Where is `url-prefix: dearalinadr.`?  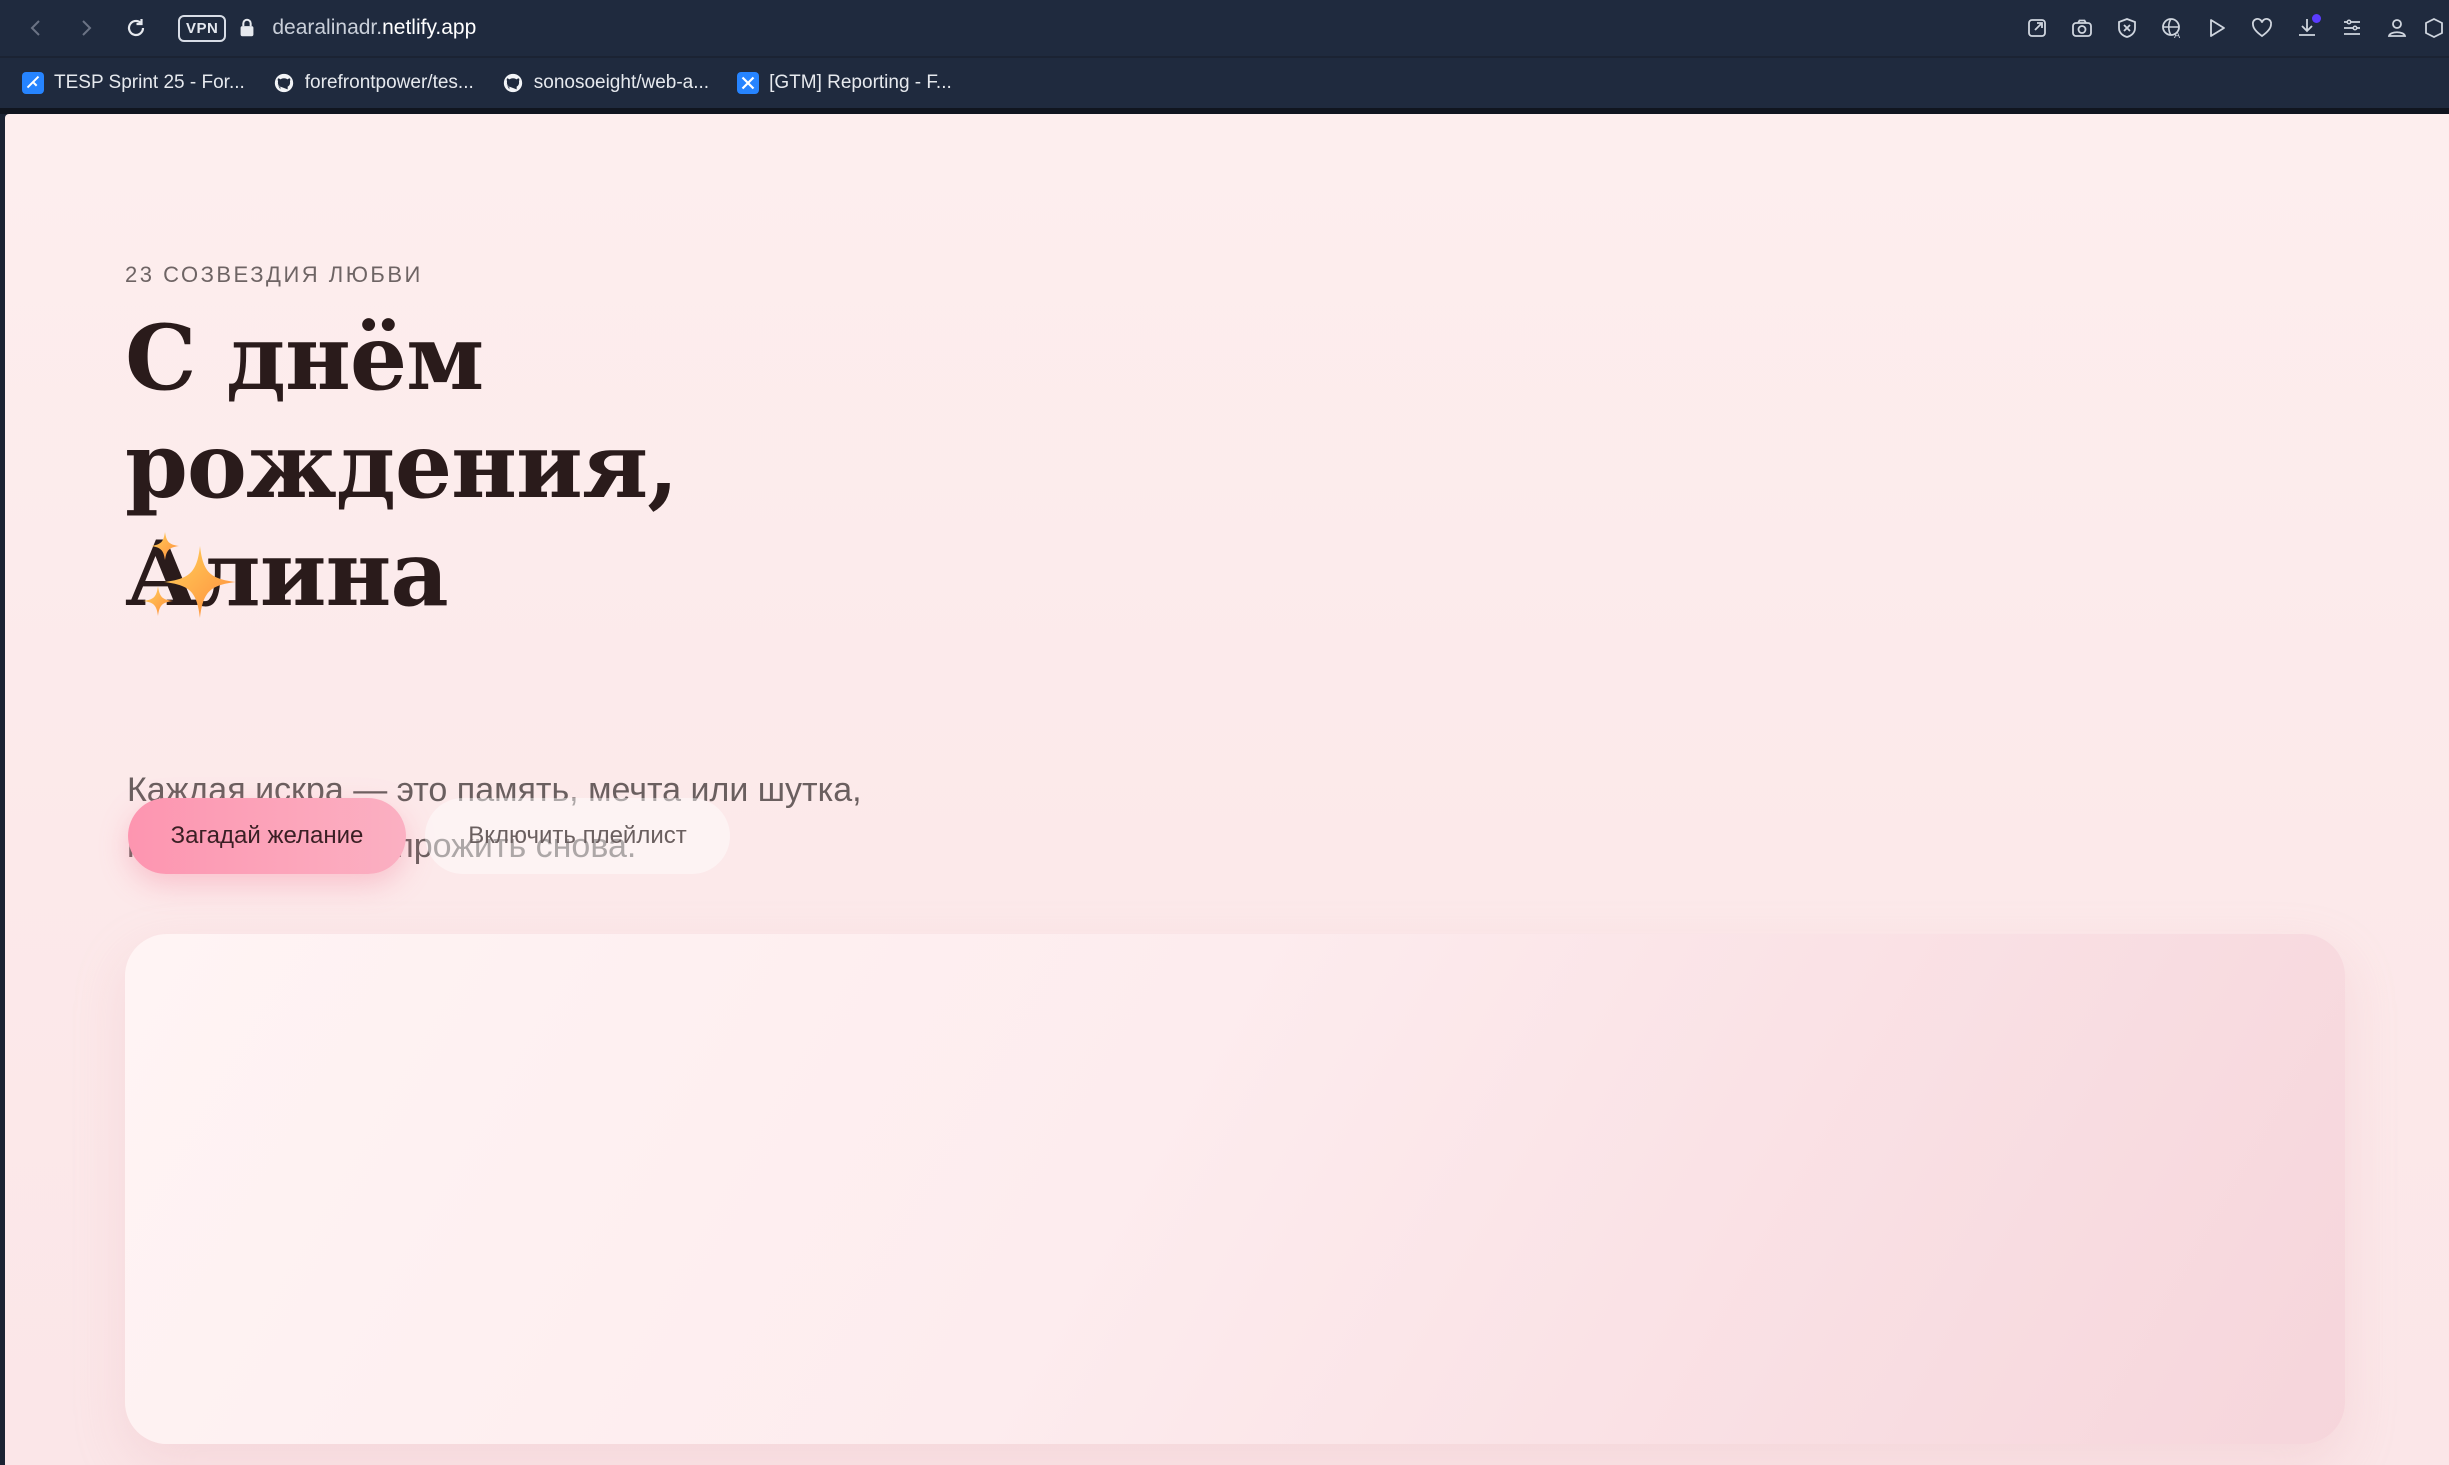
url-prefix: dearalinadr. is located at coordinates (327, 27).